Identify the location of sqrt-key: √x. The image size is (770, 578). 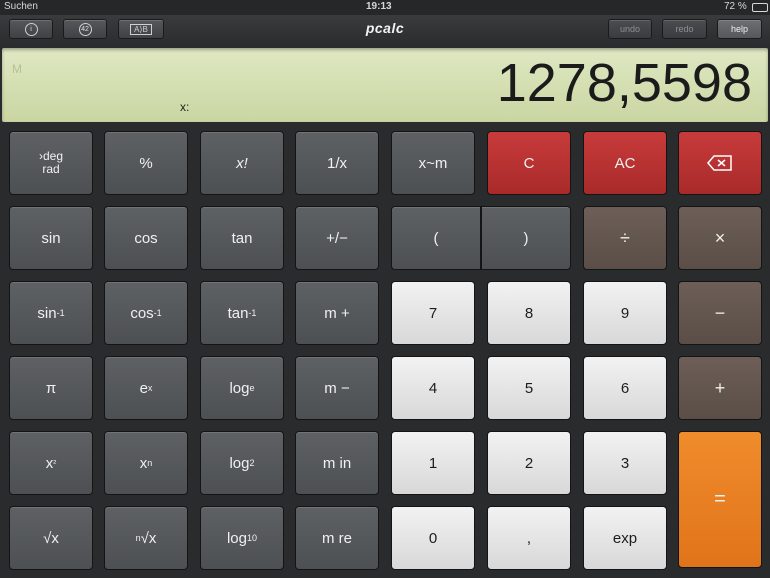
(51, 538).